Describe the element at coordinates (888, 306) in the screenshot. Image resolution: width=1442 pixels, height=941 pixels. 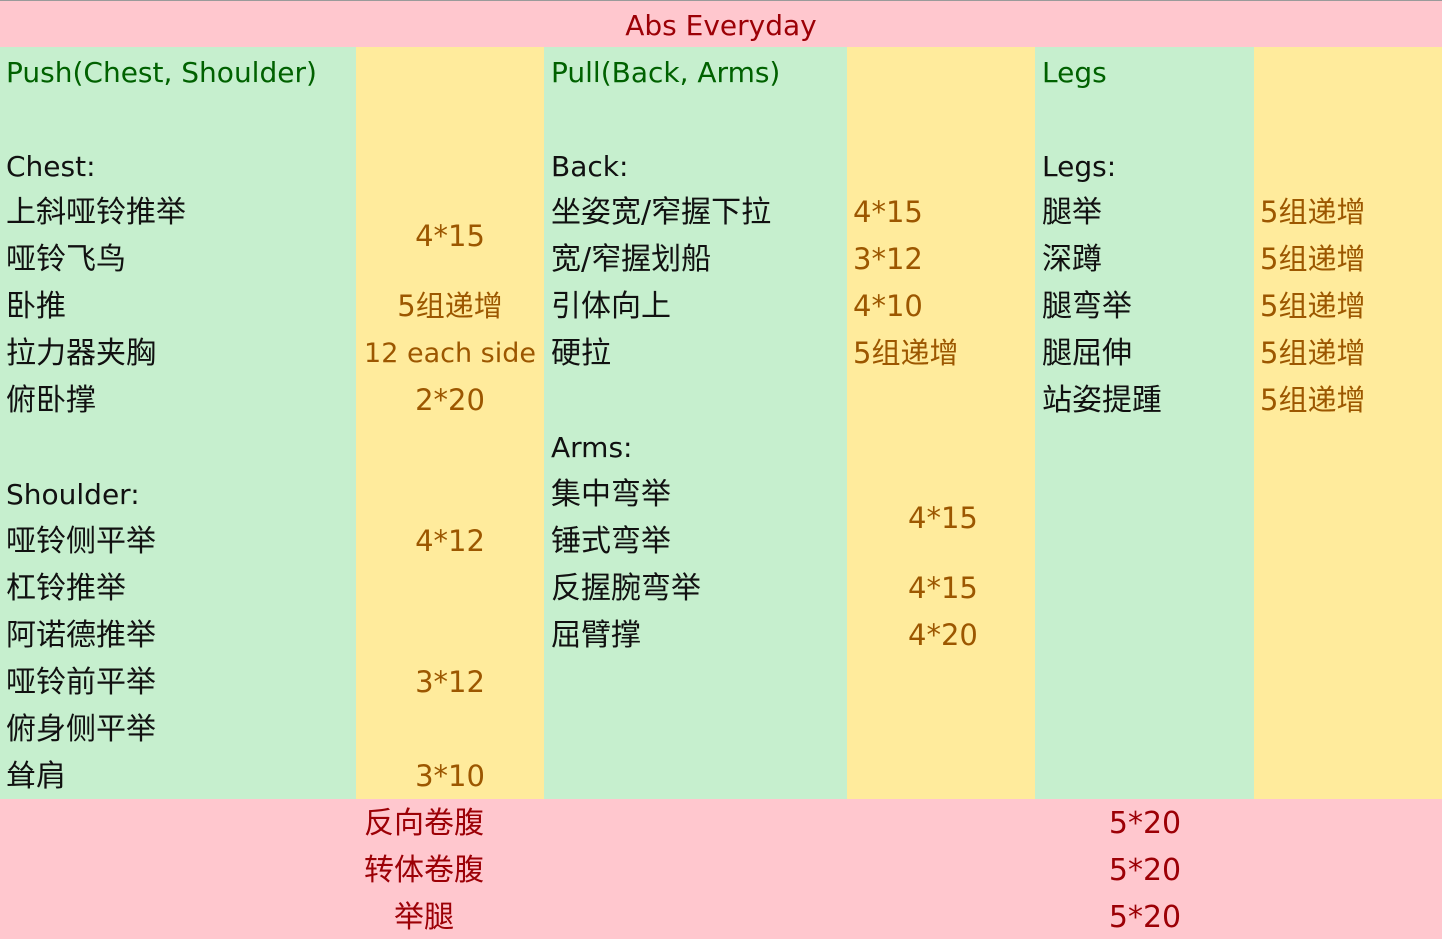
I see `pull-value: 4*10` at that location.